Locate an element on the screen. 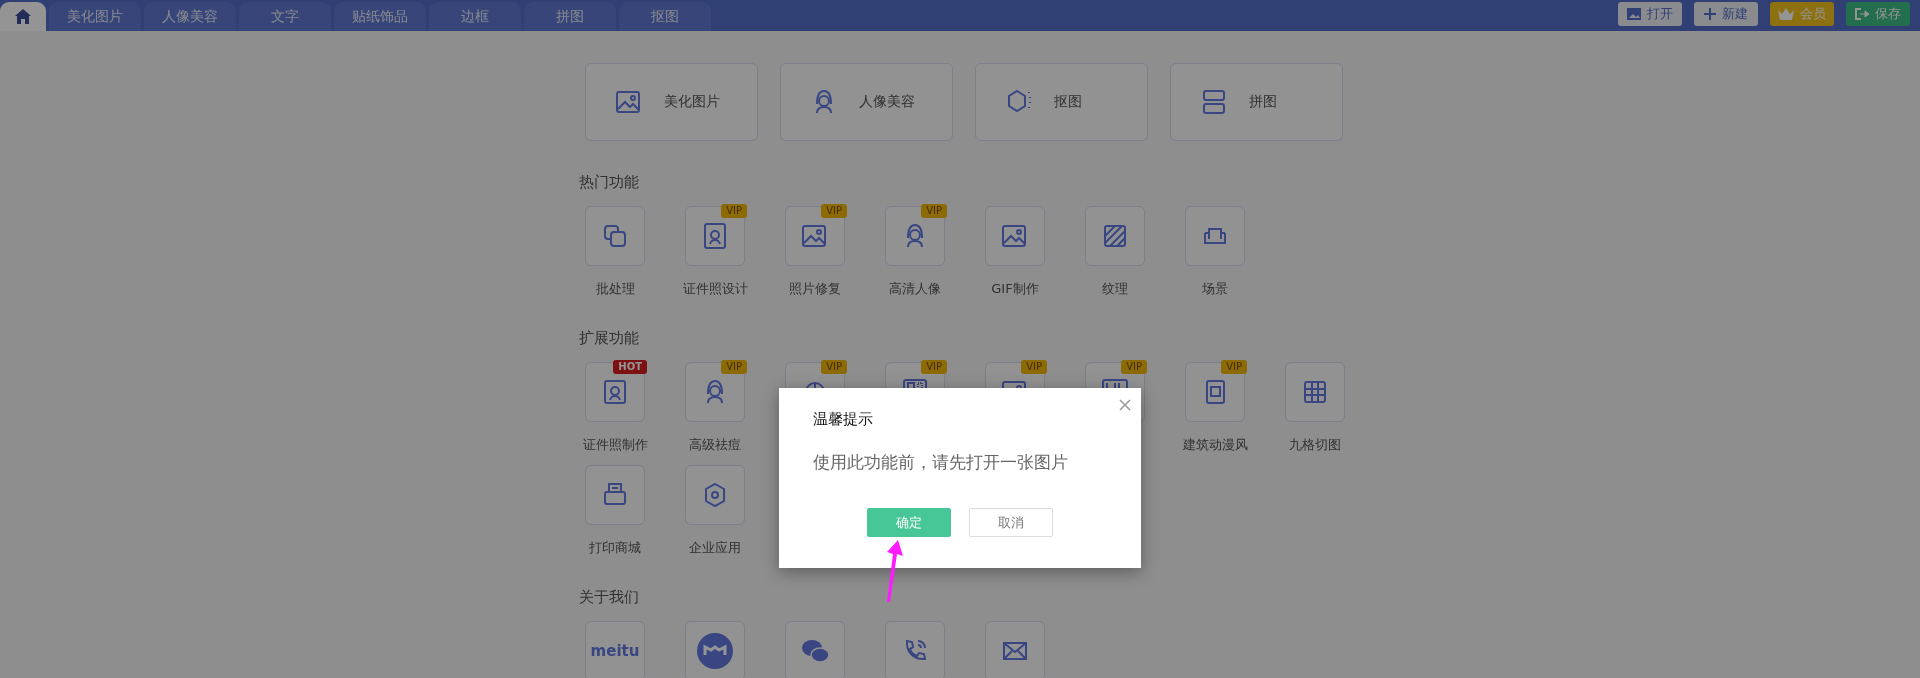  member-button: 会员 is located at coordinates (1802, 13).